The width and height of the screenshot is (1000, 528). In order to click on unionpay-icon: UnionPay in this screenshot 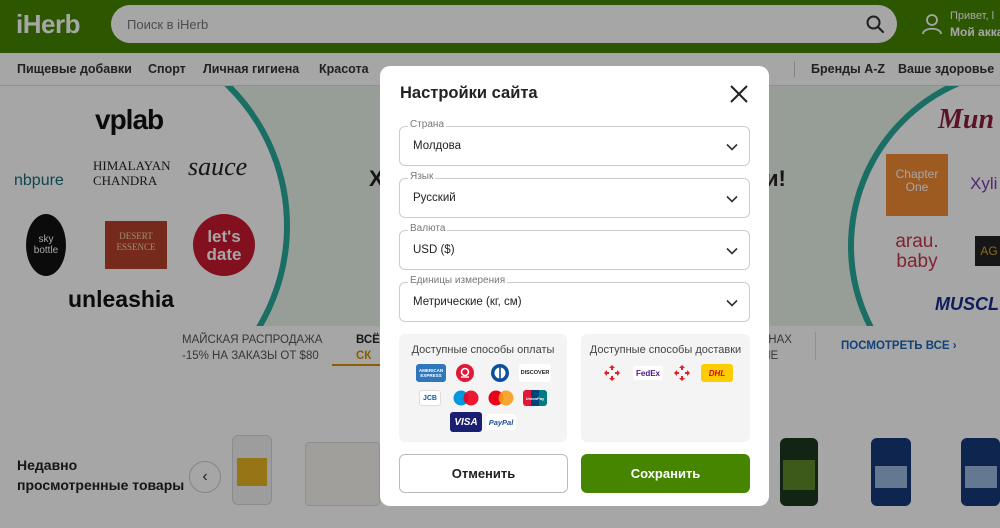, I will do `click(535, 398)`.